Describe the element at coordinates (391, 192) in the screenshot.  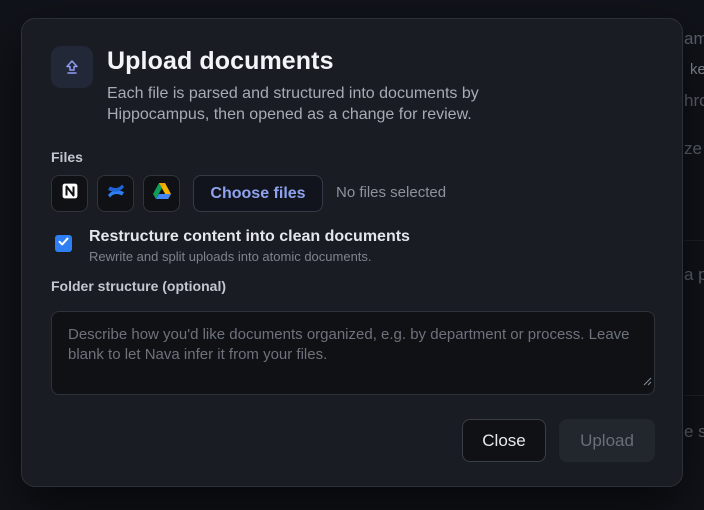
I see `file-status: No files selected` at that location.